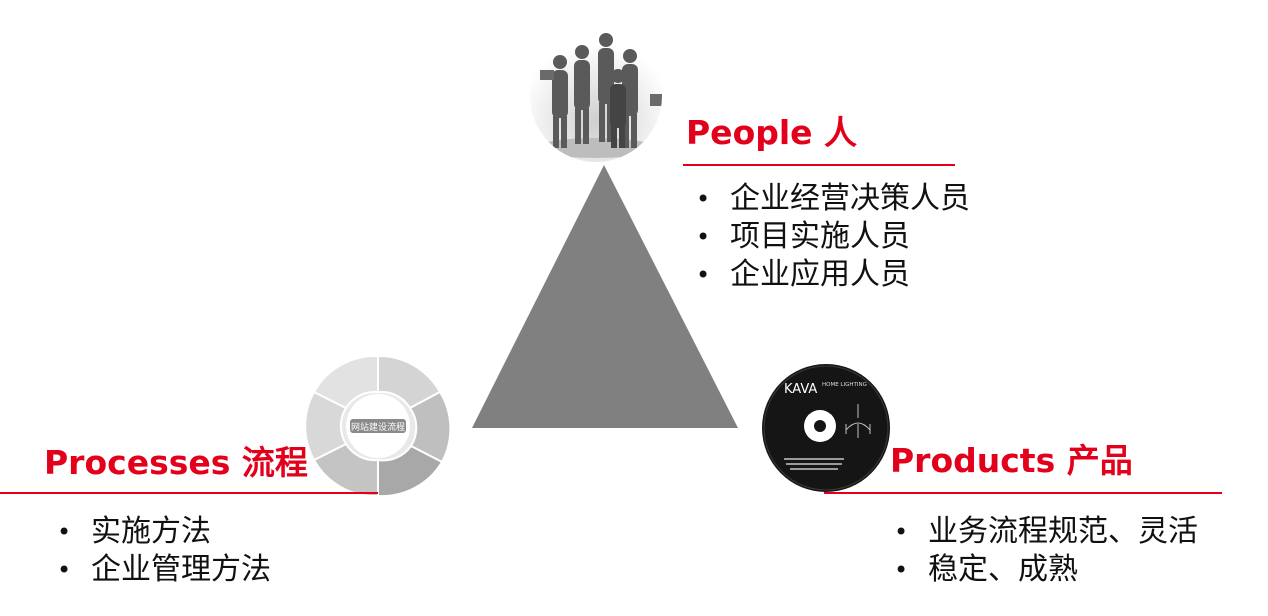 The width and height of the screenshot is (1268, 616). Describe the element at coordinates (163, 532) in the screenshot. I see `list-item: 实施方法` at that location.